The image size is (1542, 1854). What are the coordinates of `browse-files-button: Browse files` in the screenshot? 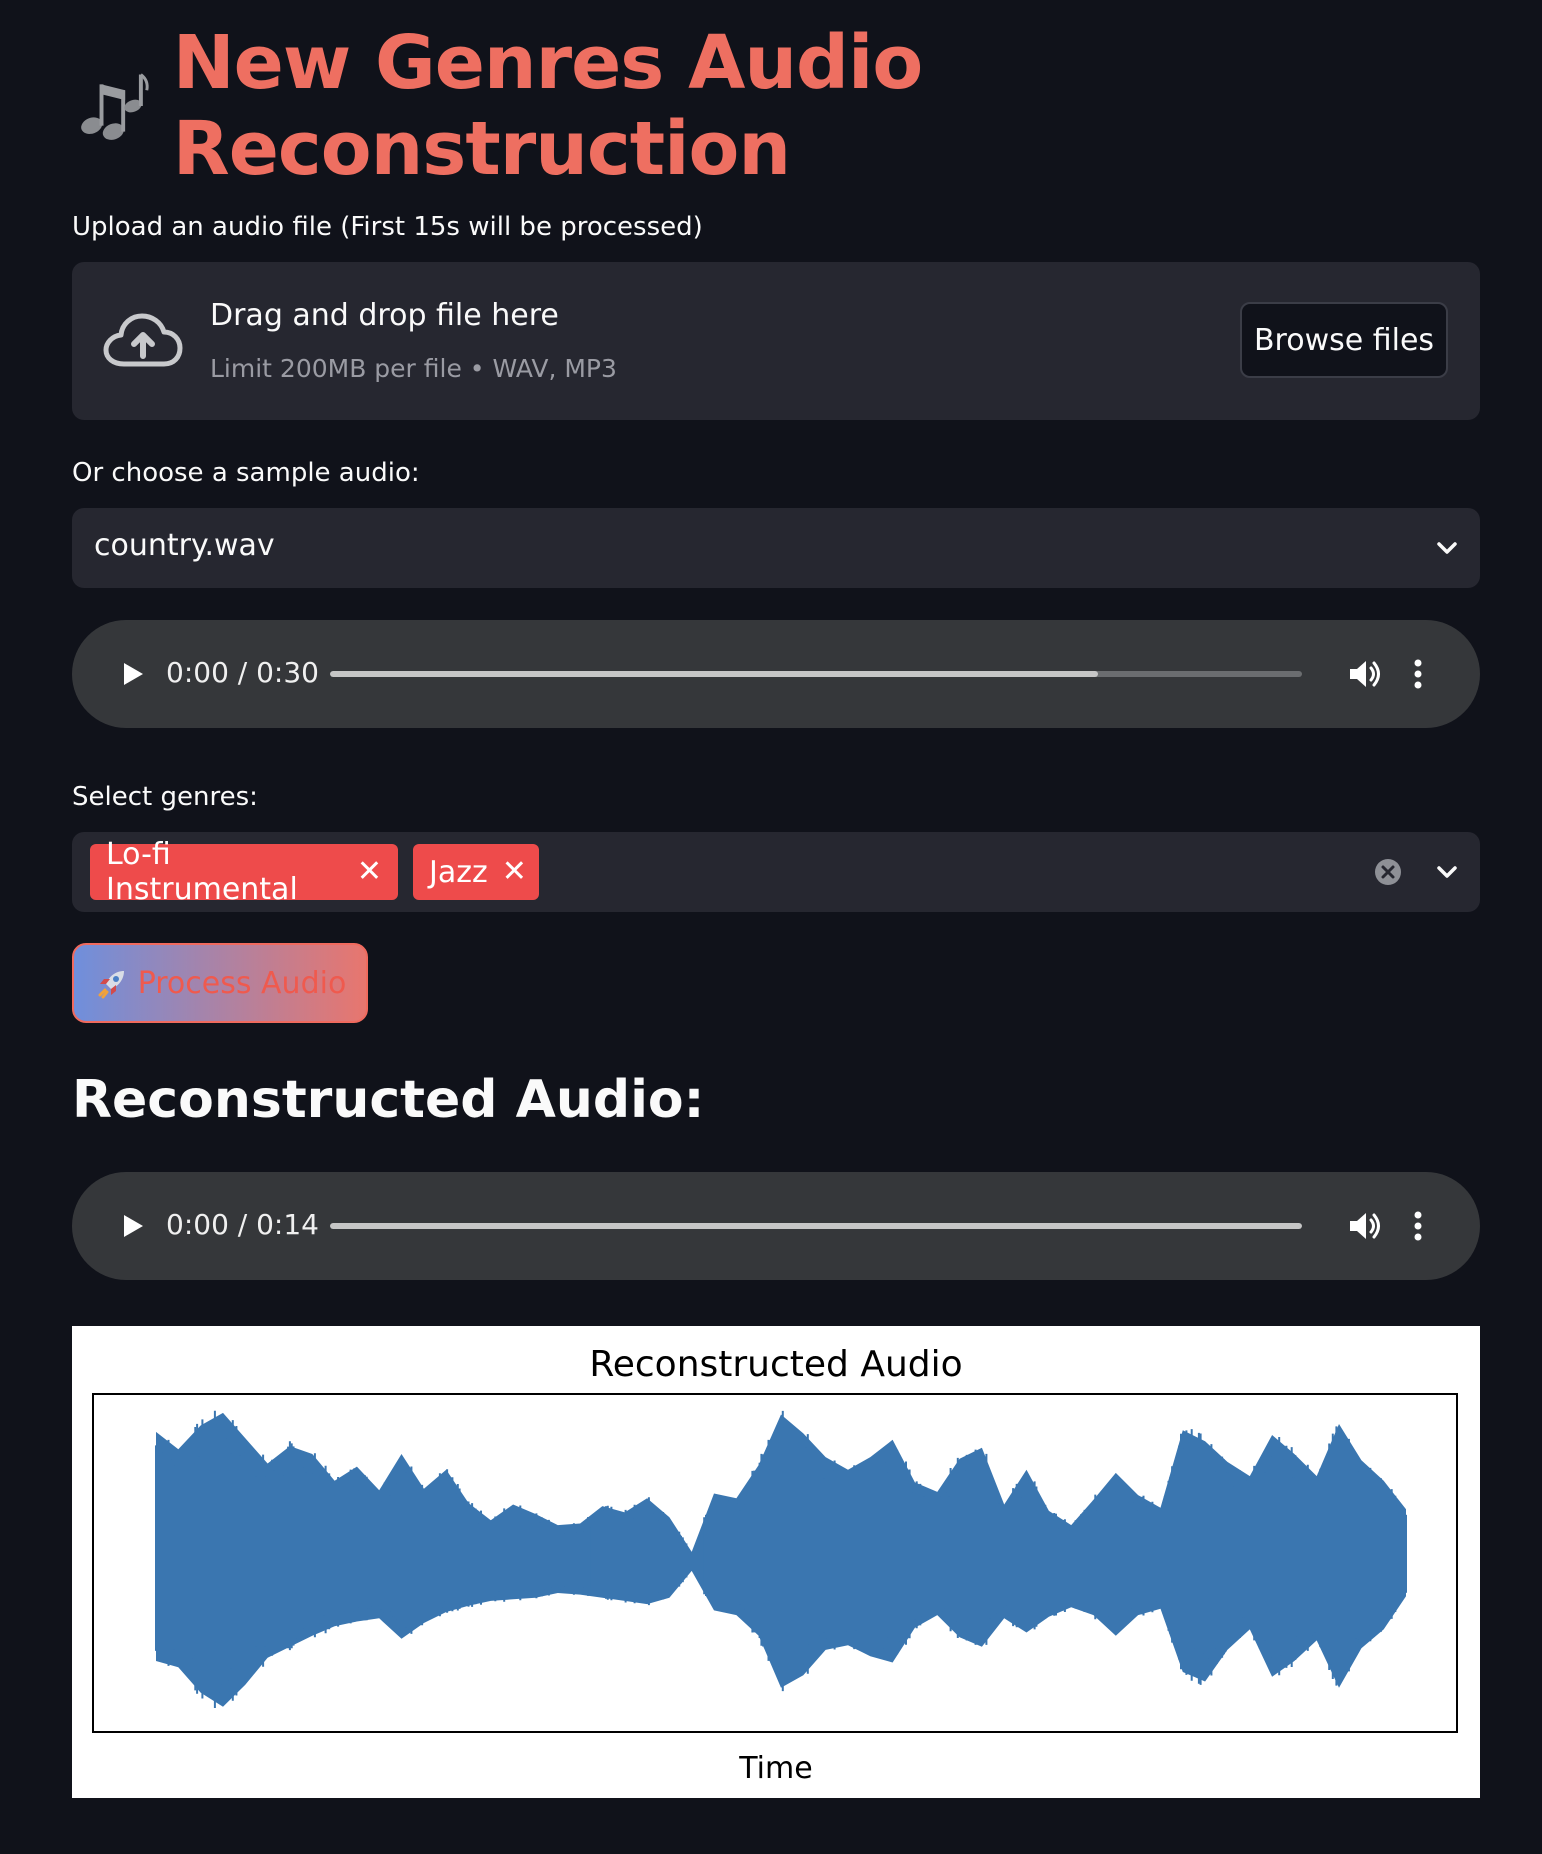 It's located at (1344, 340).